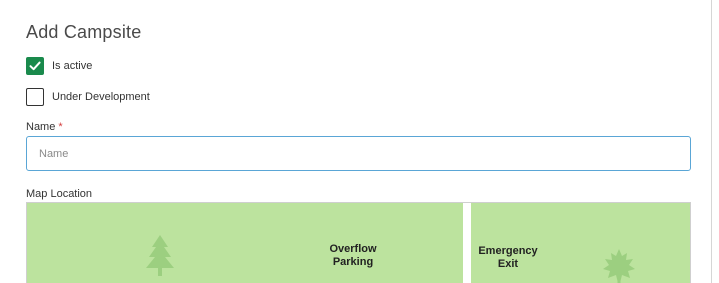  I want to click on is-active-checkbox, so click(35, 66).